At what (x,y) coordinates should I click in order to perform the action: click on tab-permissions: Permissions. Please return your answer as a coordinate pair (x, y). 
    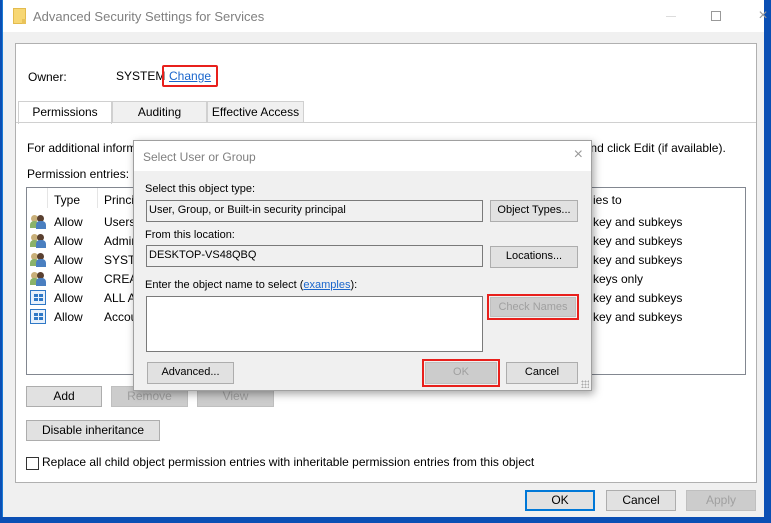
    Looking at the image, I should click on (65, 112).